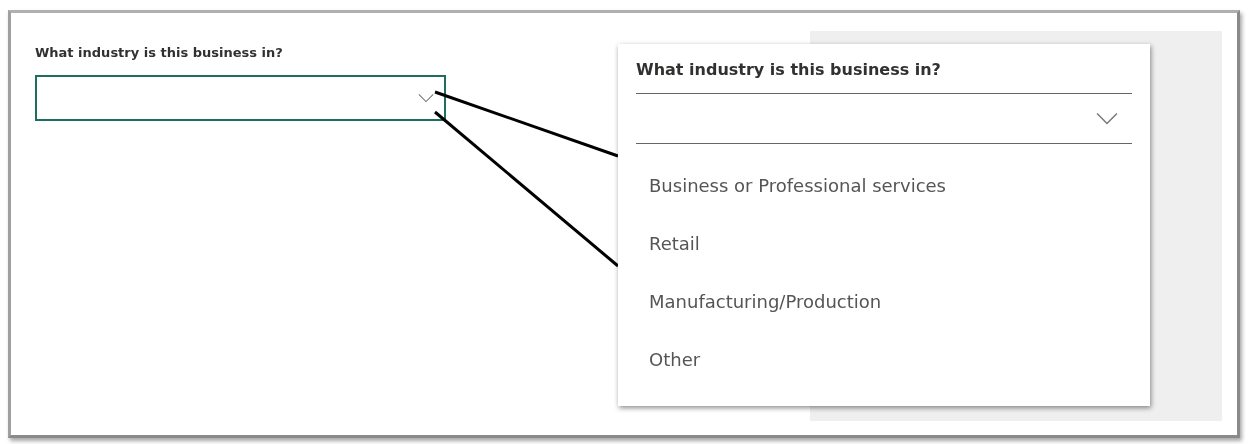 The height and width of the screenshot is (444, 1250). Describe the element at coordinates (668, 243) in the screenshot. I see `dropdown-option: Retail` at that location.